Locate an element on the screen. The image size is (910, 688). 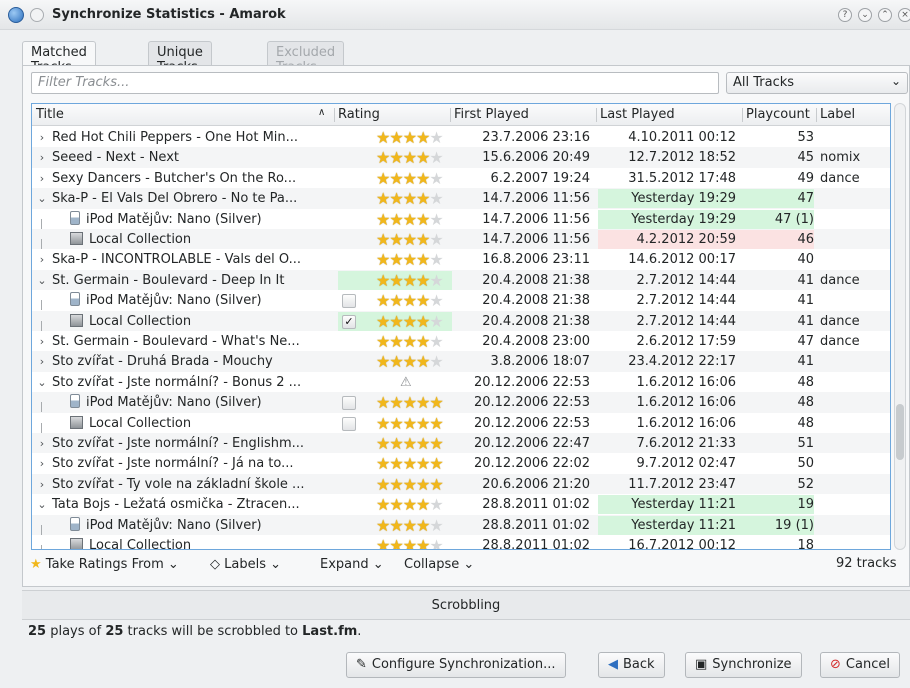
column-header-first-played: First Played is located at coordinates (491, 114).